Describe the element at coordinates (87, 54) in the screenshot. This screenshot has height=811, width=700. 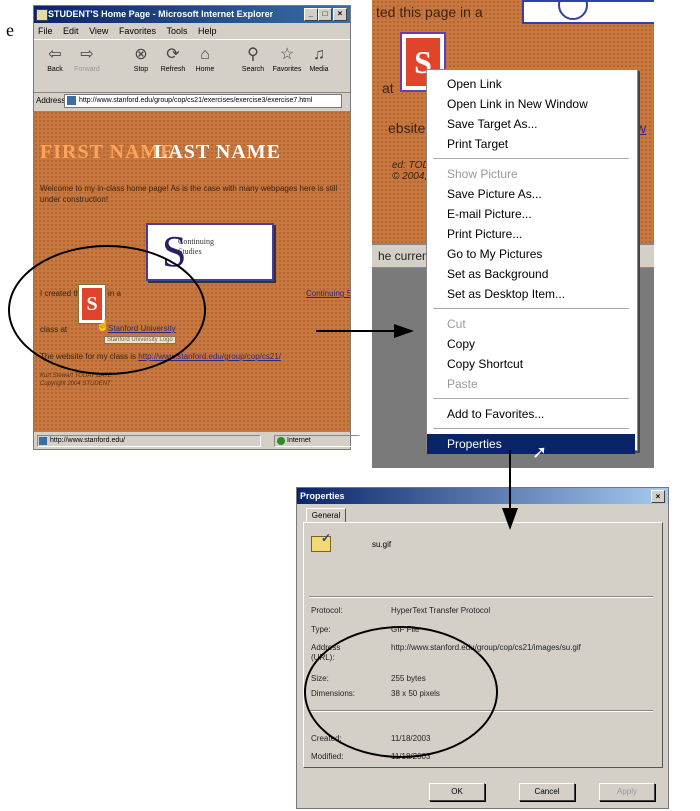
I see `forward-icon: ⇨` at that location.